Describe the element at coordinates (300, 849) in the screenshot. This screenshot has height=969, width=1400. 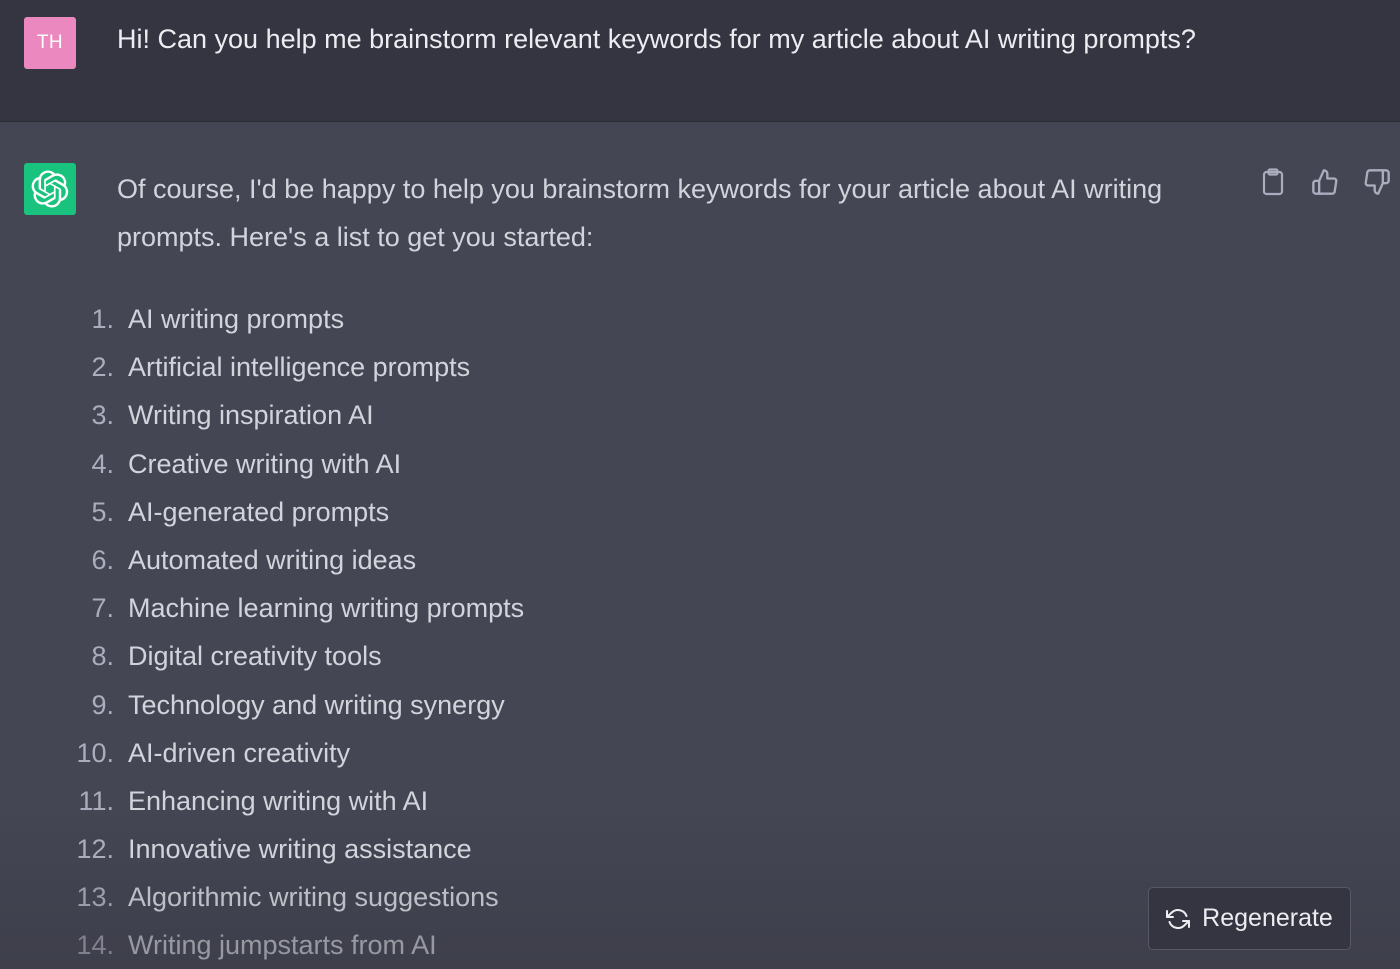
I see `keyword-text: Innovative writing assistance` at that location.